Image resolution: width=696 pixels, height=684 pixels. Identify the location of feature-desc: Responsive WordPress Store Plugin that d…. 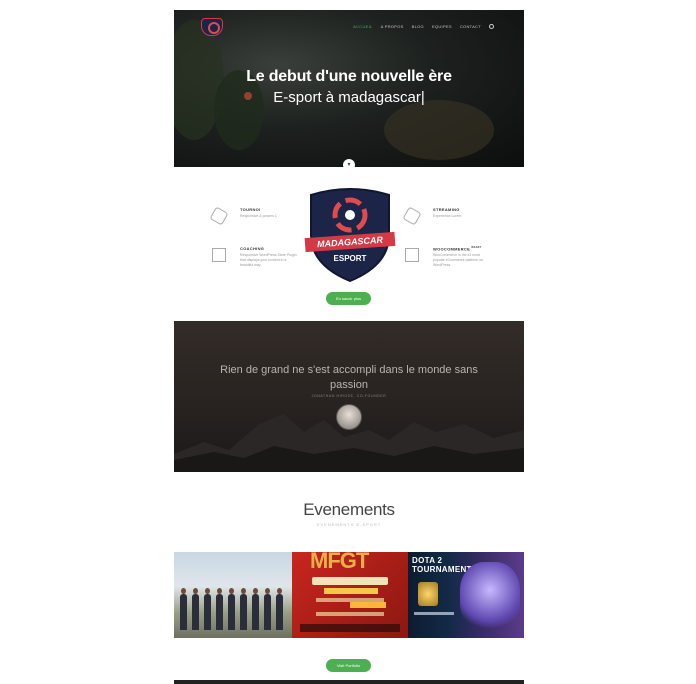
(268, 260).